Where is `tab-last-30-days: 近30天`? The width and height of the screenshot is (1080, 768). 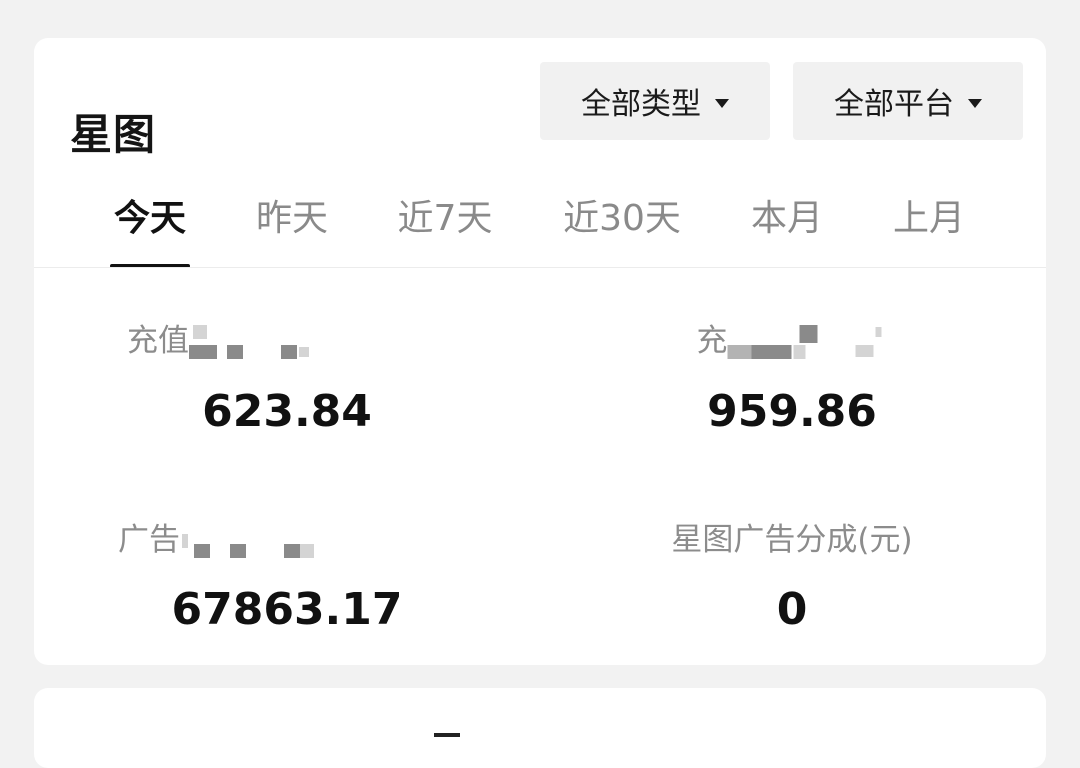 tab-last-30-days: 近30天 is located at coordinates (622, 219).